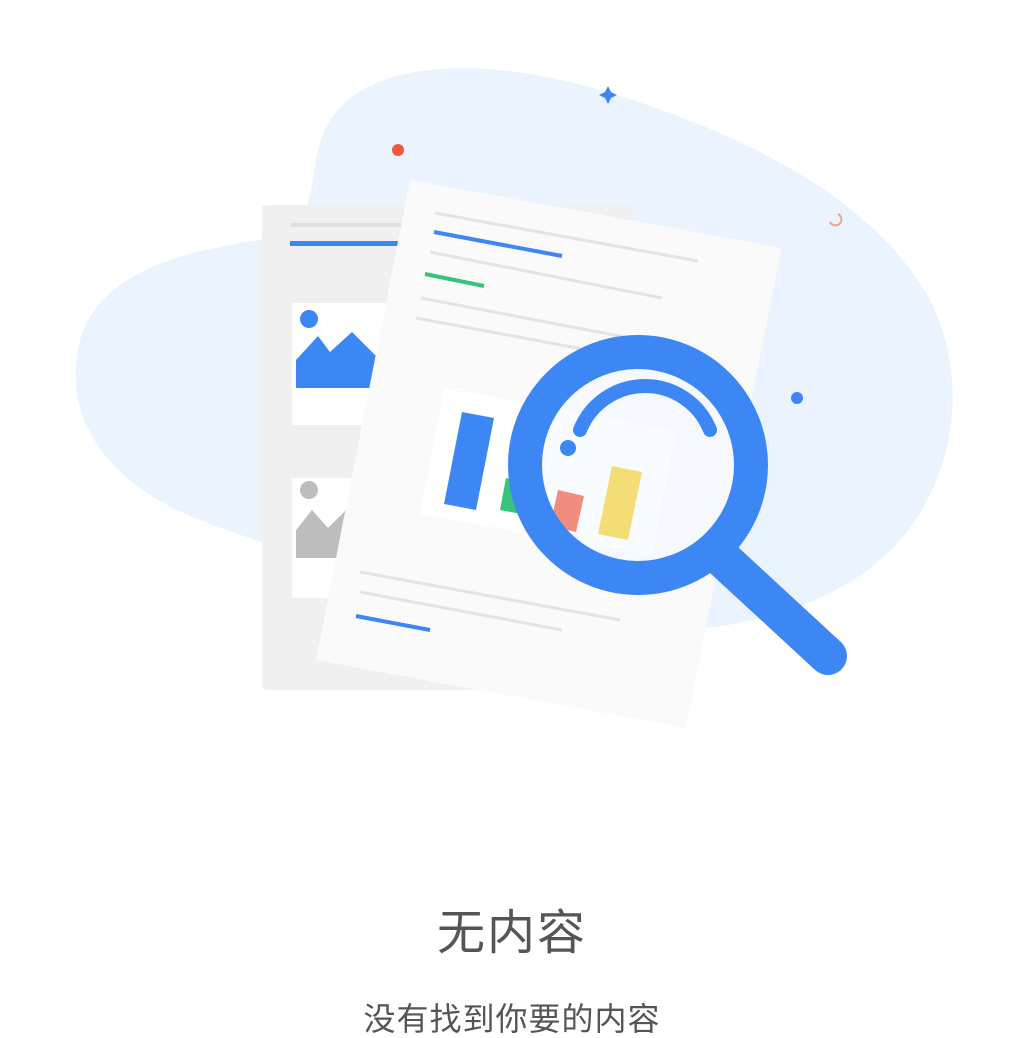 The width and height of the screenshot is (1024, 1038). Describe the element at coordinates (797, 398) in the screenshot. I see `blue-dot` at that location.